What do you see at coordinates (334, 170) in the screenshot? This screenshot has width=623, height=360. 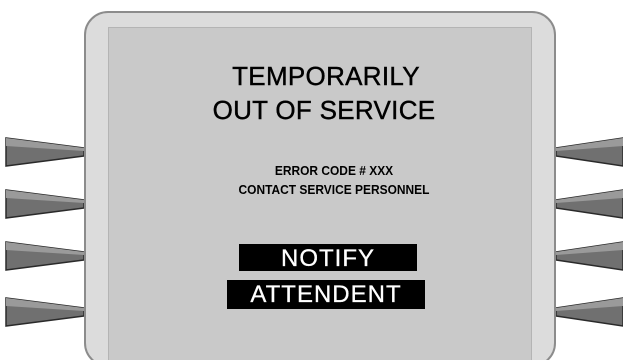 I see `error-code-line: ERROR CODE # XXX` at bounding box center [334, 170].